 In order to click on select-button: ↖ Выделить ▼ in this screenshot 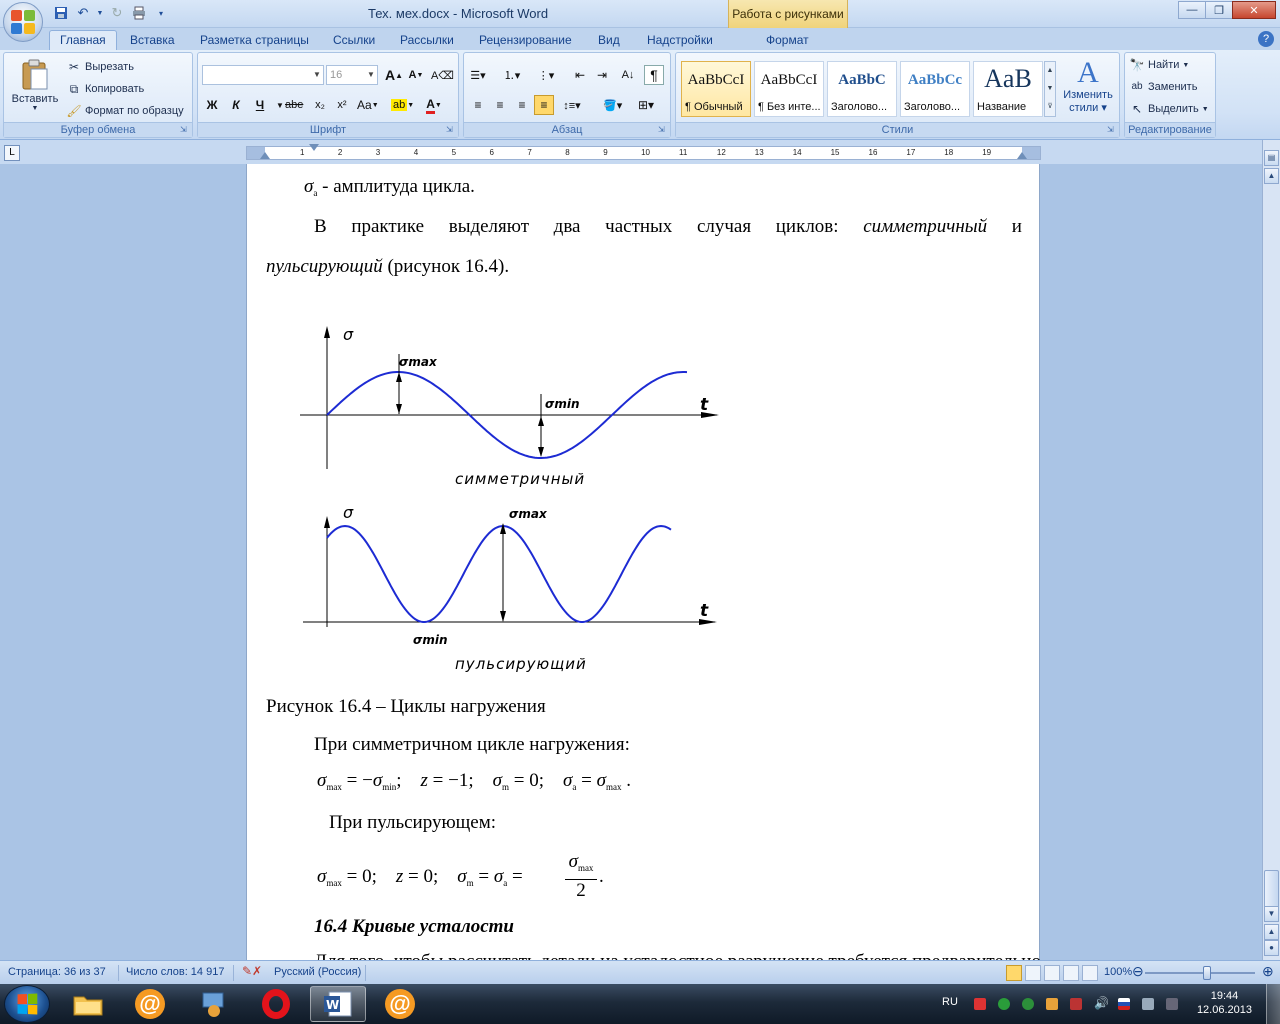, I will do `click(1169, 109)`.